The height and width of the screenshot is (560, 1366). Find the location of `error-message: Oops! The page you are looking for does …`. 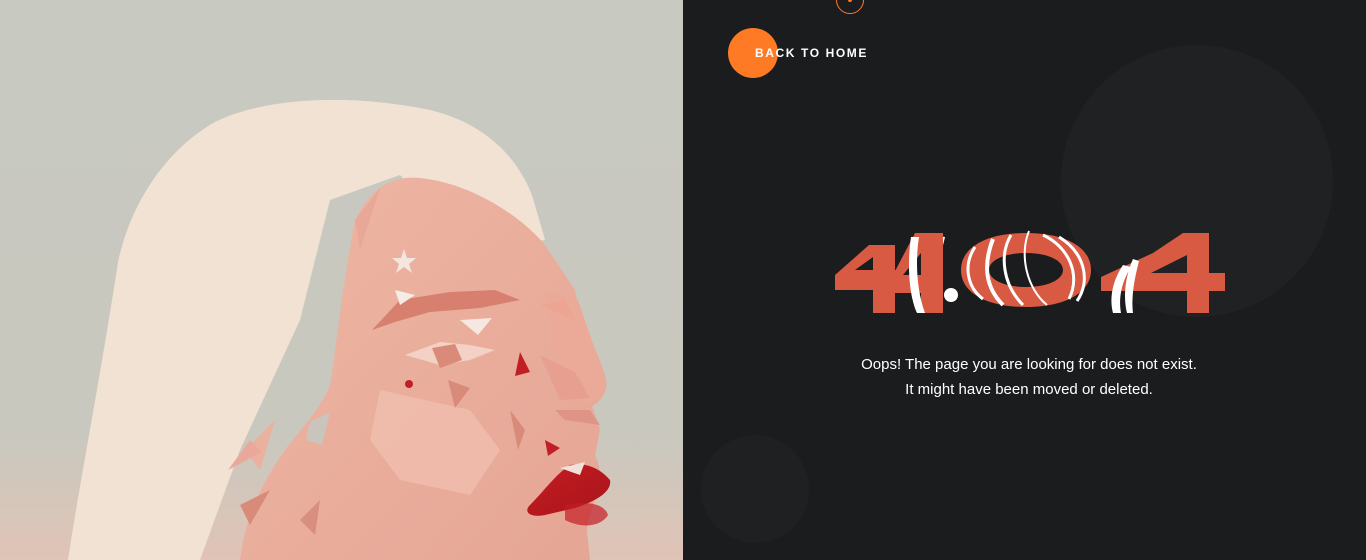

error-message: Oops! The page you are looking for does … is located at coordinates (1029, 377).